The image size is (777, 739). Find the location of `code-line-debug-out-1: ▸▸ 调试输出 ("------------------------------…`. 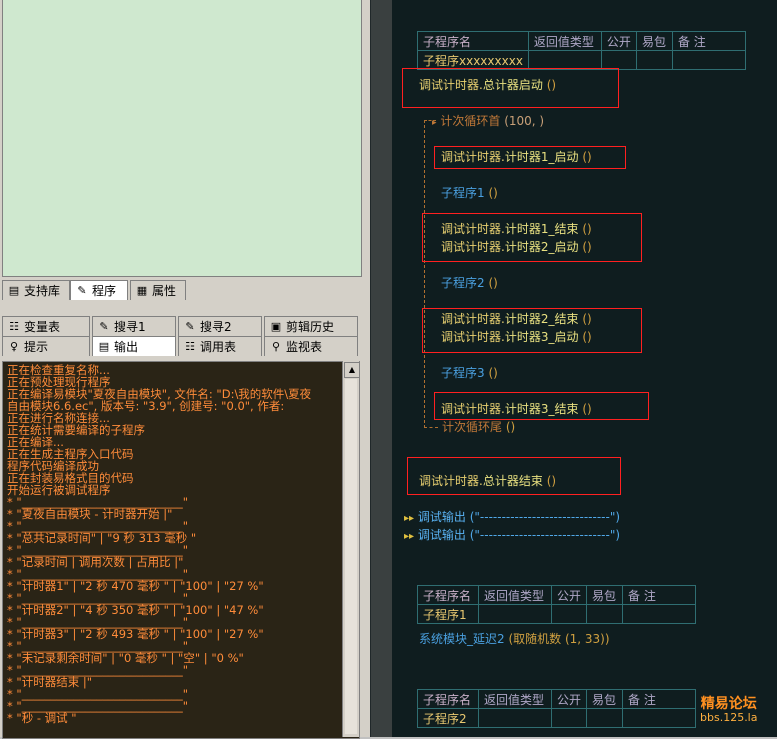

code-line-debug-out-1: ▸▸ 调试输出 ("------------------------------… is located at coordinates (512, 516).